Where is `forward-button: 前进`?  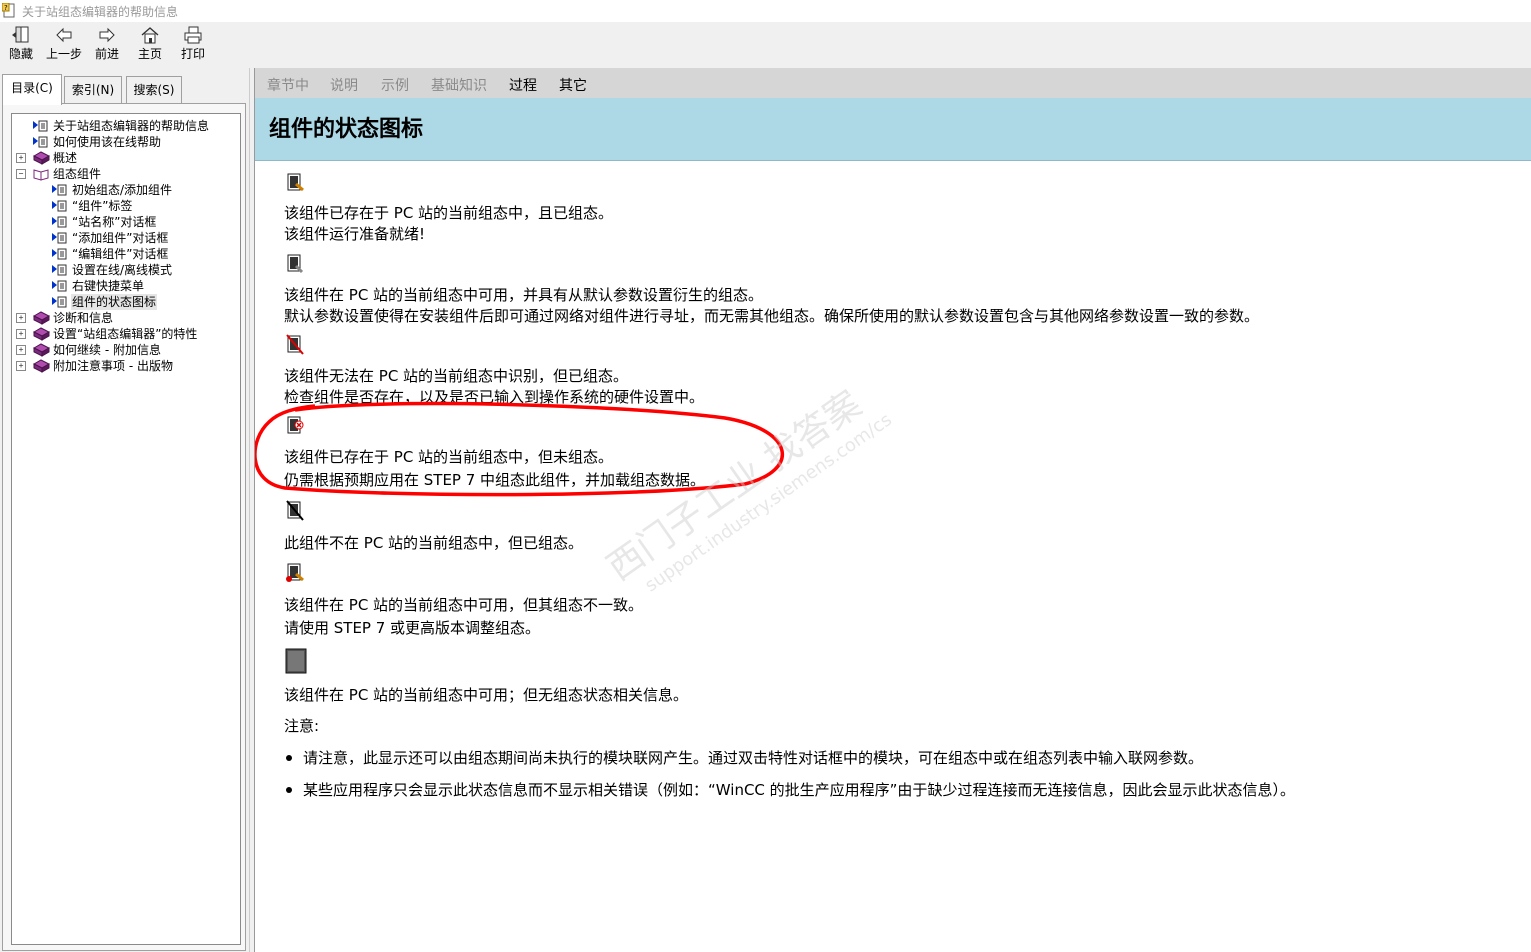 forward-button: 前进 is located at coordinates (107, 45).